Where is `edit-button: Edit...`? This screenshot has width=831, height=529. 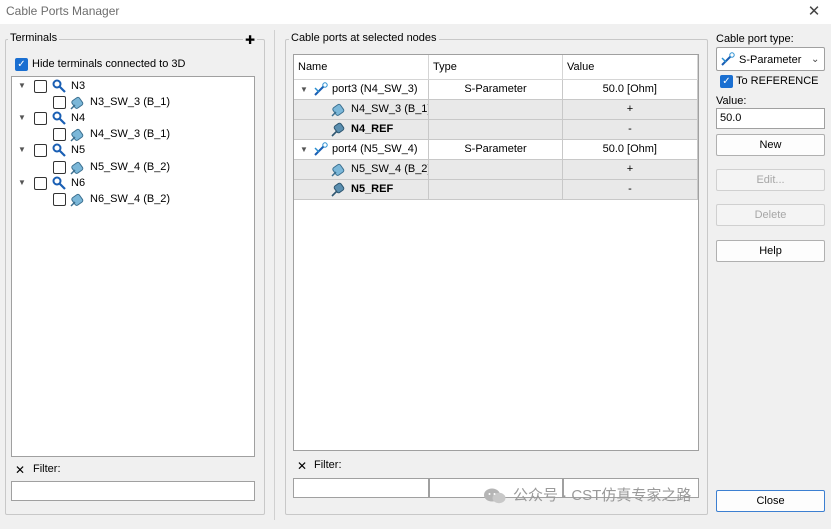
edit-button: Edit... is located at coordinates (770, 180).